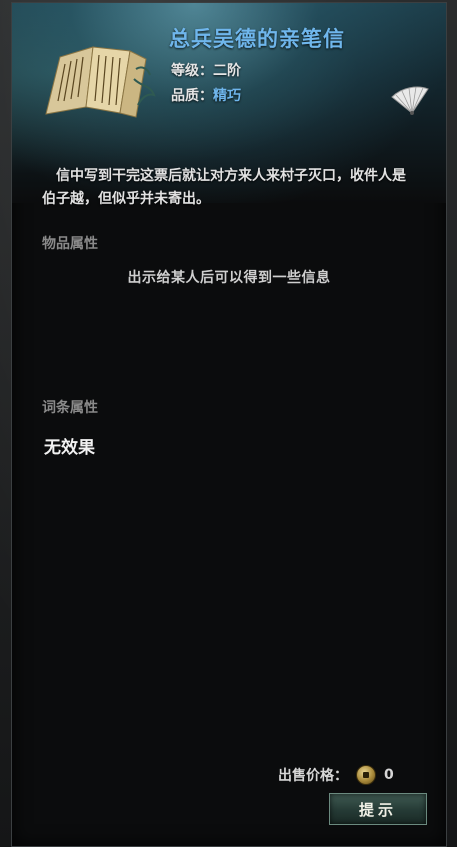 This screenshot has height=847, width=457. I want to click on item-attributes-text: 出示给某人后可以得到一些信息, so click(229, 278).